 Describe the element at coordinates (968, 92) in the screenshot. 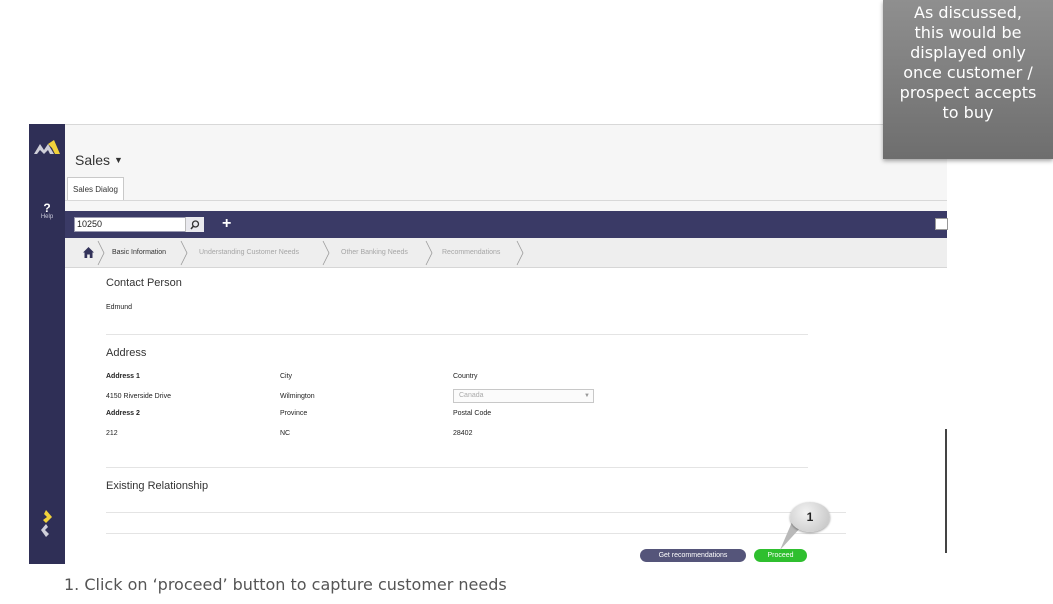

I see `note-line: prospect accepts` at that location.